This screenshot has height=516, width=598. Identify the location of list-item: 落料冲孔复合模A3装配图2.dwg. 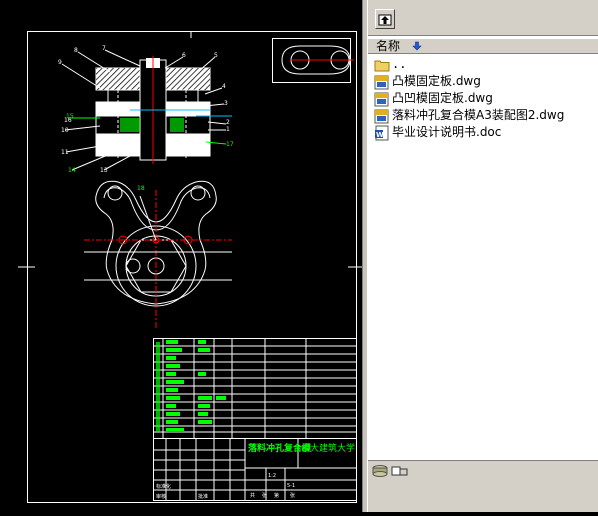
(483, 115).